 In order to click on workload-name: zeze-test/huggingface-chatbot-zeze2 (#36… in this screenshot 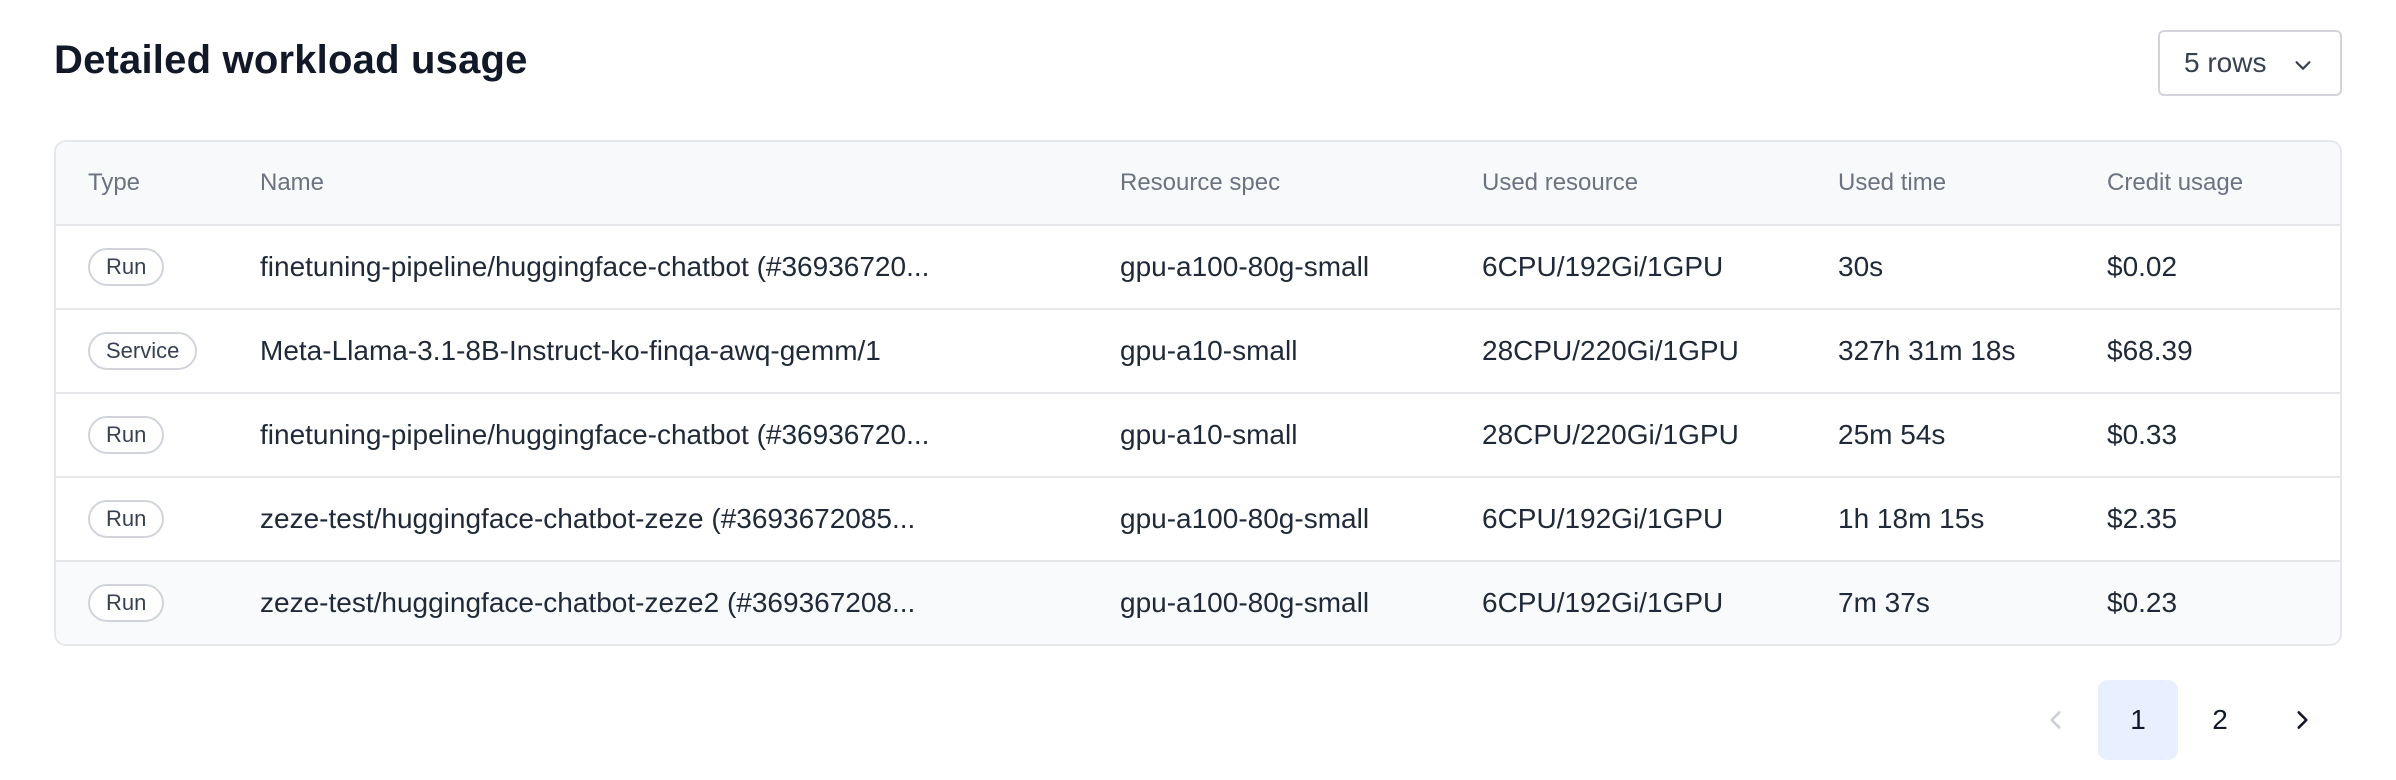, I will do `click(588, 602)`.